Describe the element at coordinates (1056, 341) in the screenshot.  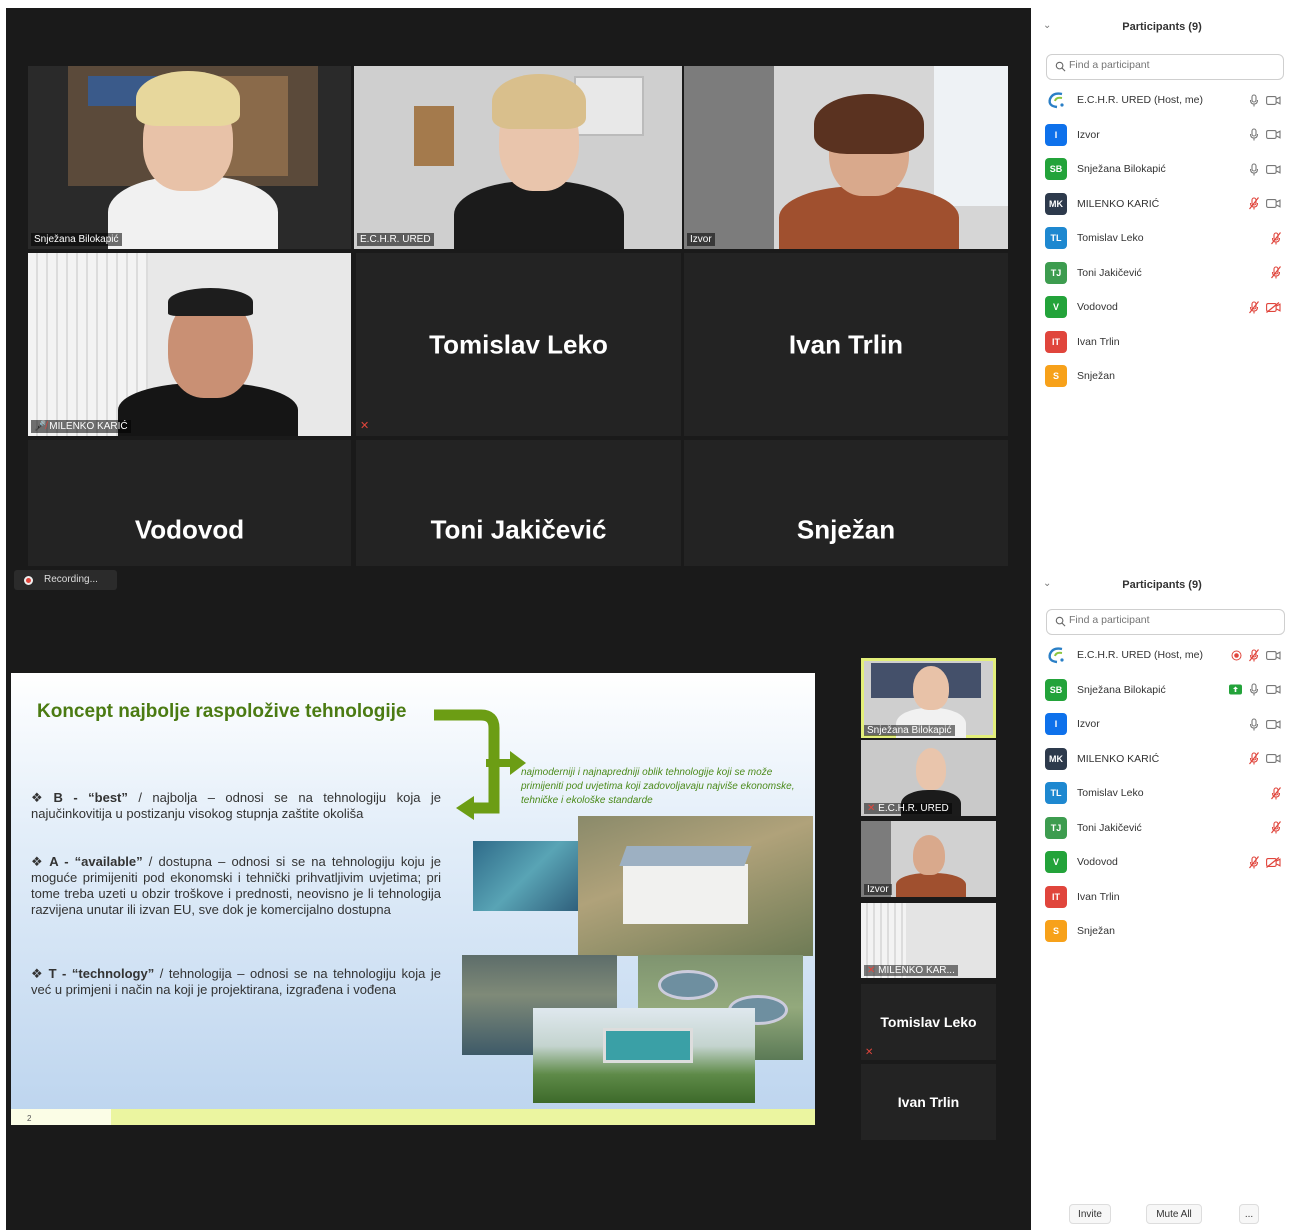
I see `avatar-initials: IT` at that location.